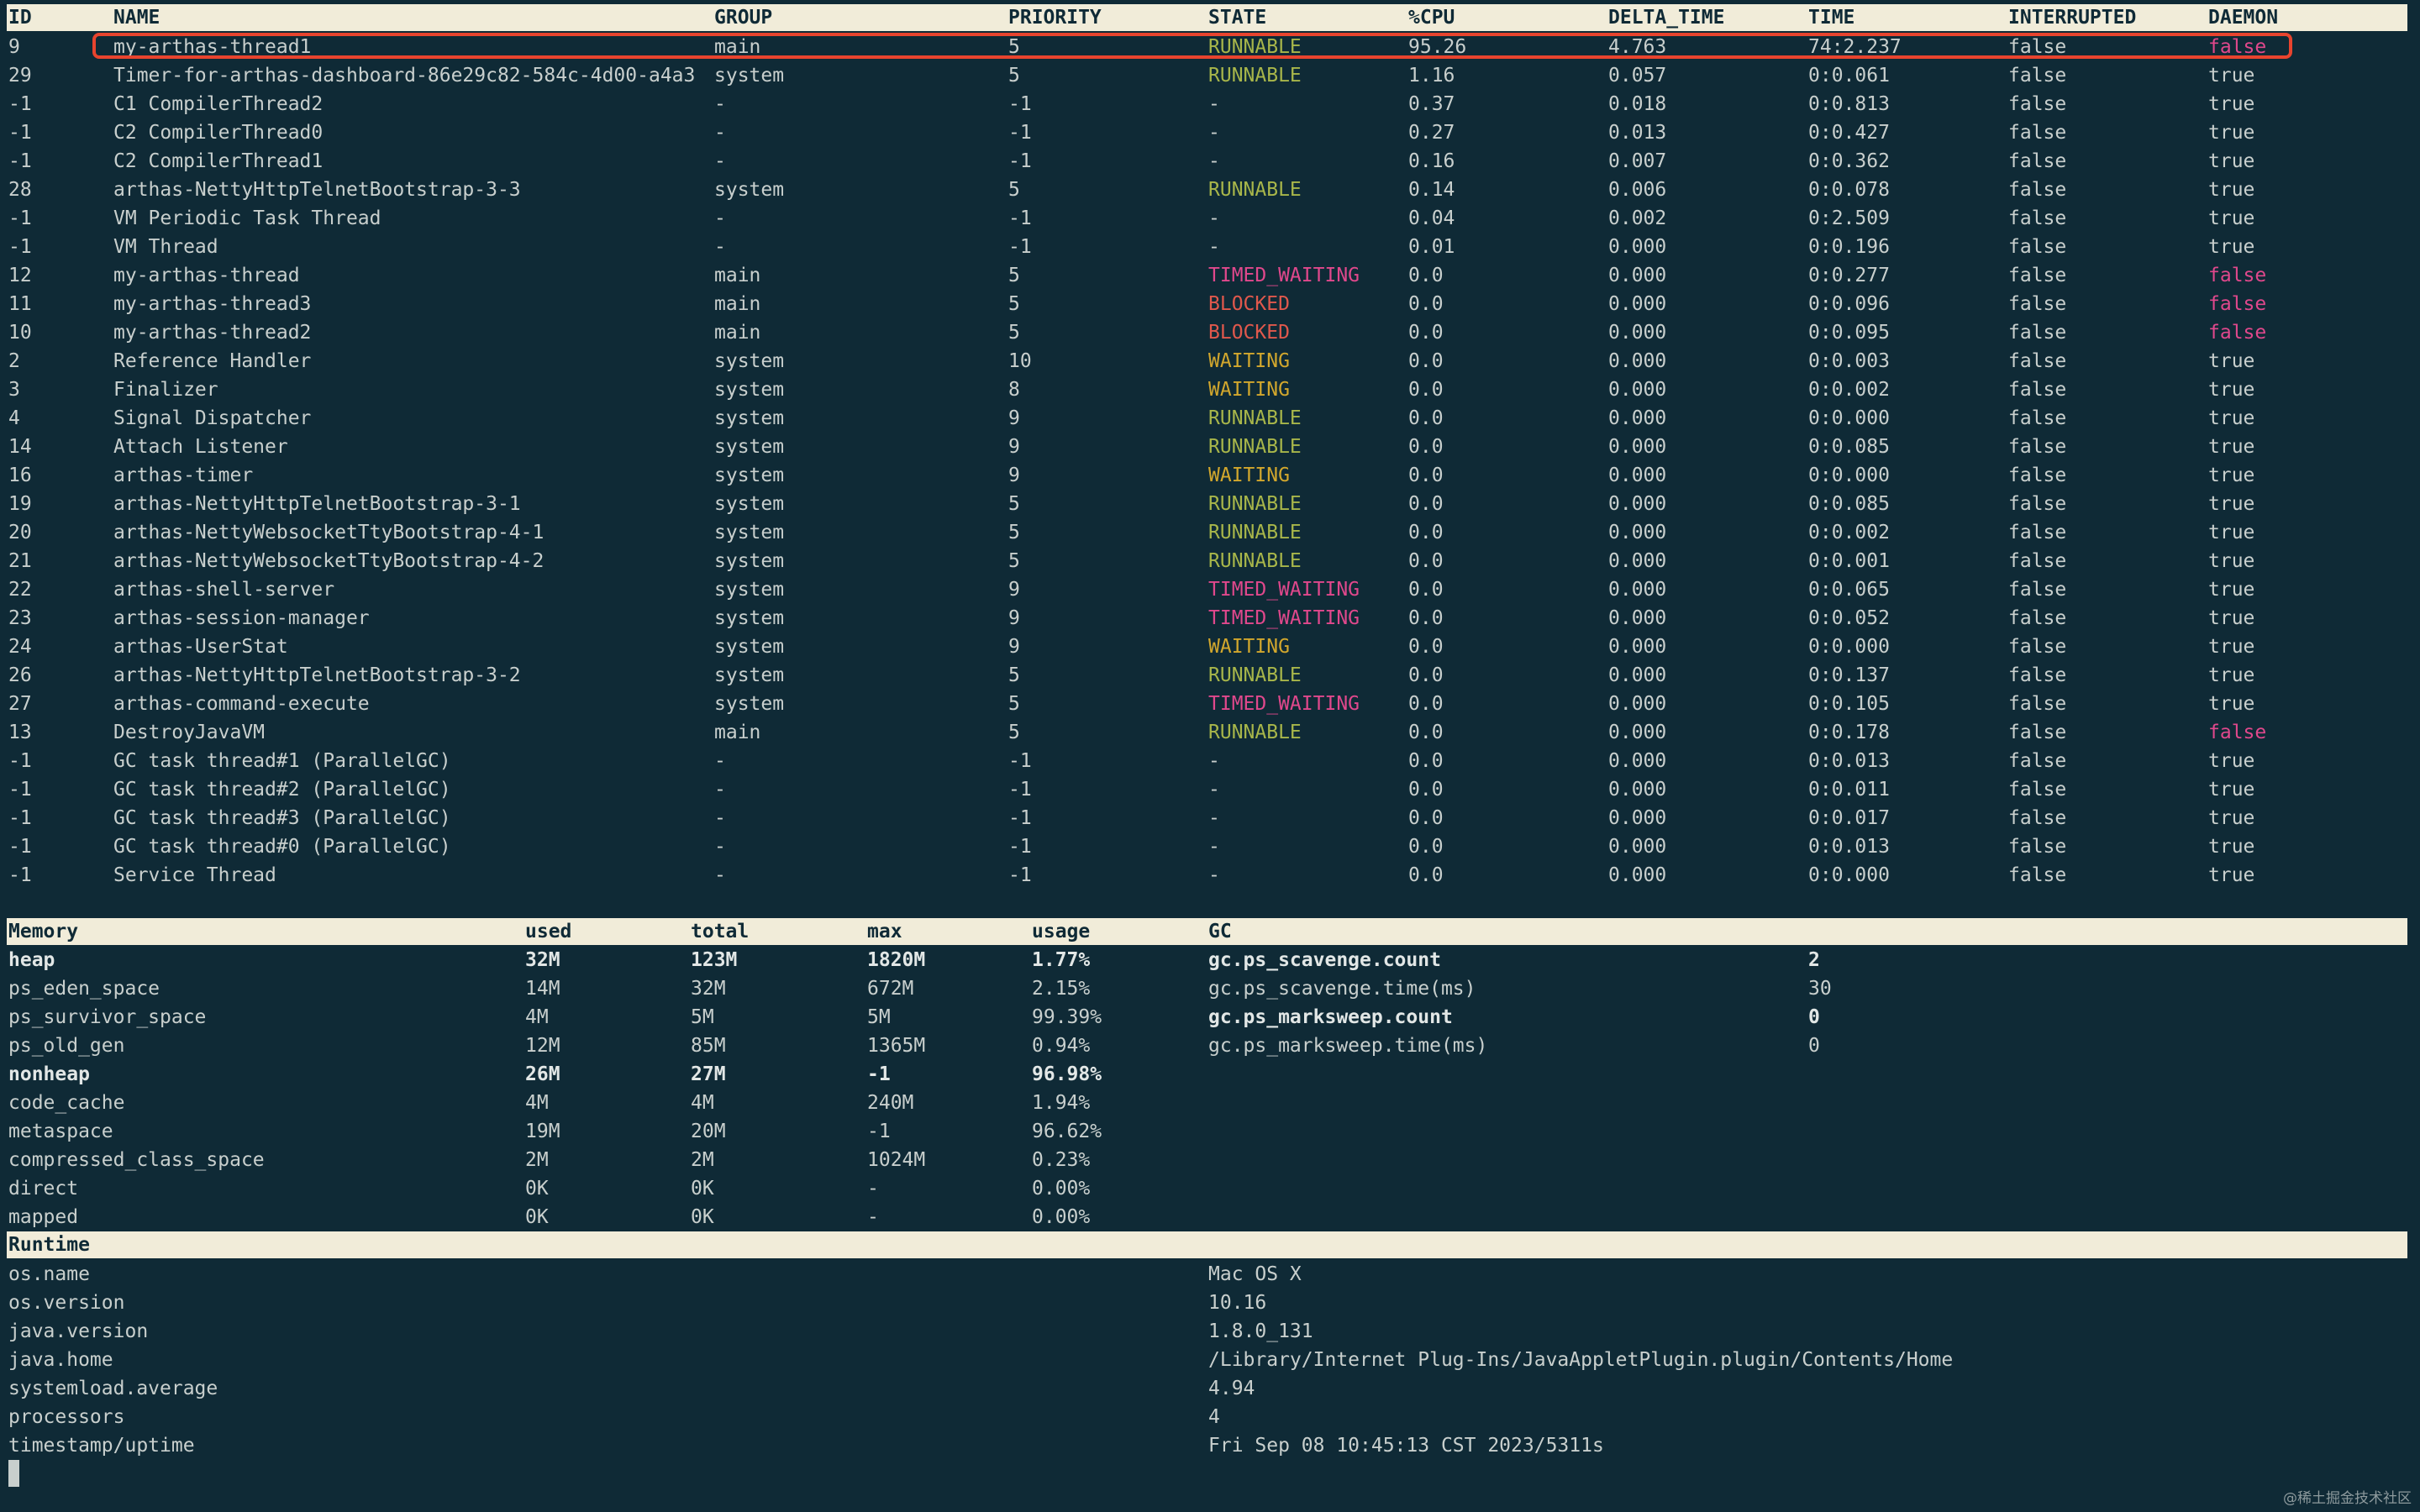  I want to click on memory-used: 0K, so click(537, 1217).